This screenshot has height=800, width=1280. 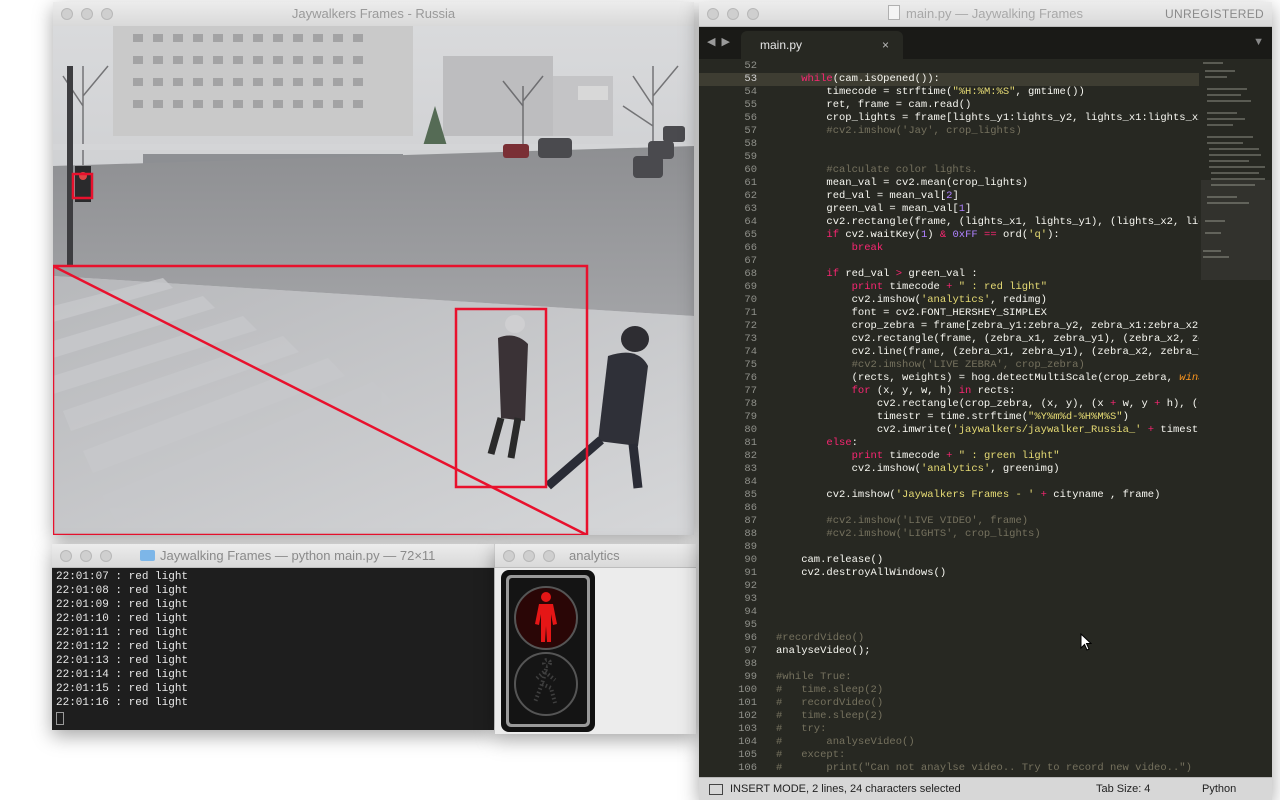 I want to click on minimap, so click(x=1236, y=170).